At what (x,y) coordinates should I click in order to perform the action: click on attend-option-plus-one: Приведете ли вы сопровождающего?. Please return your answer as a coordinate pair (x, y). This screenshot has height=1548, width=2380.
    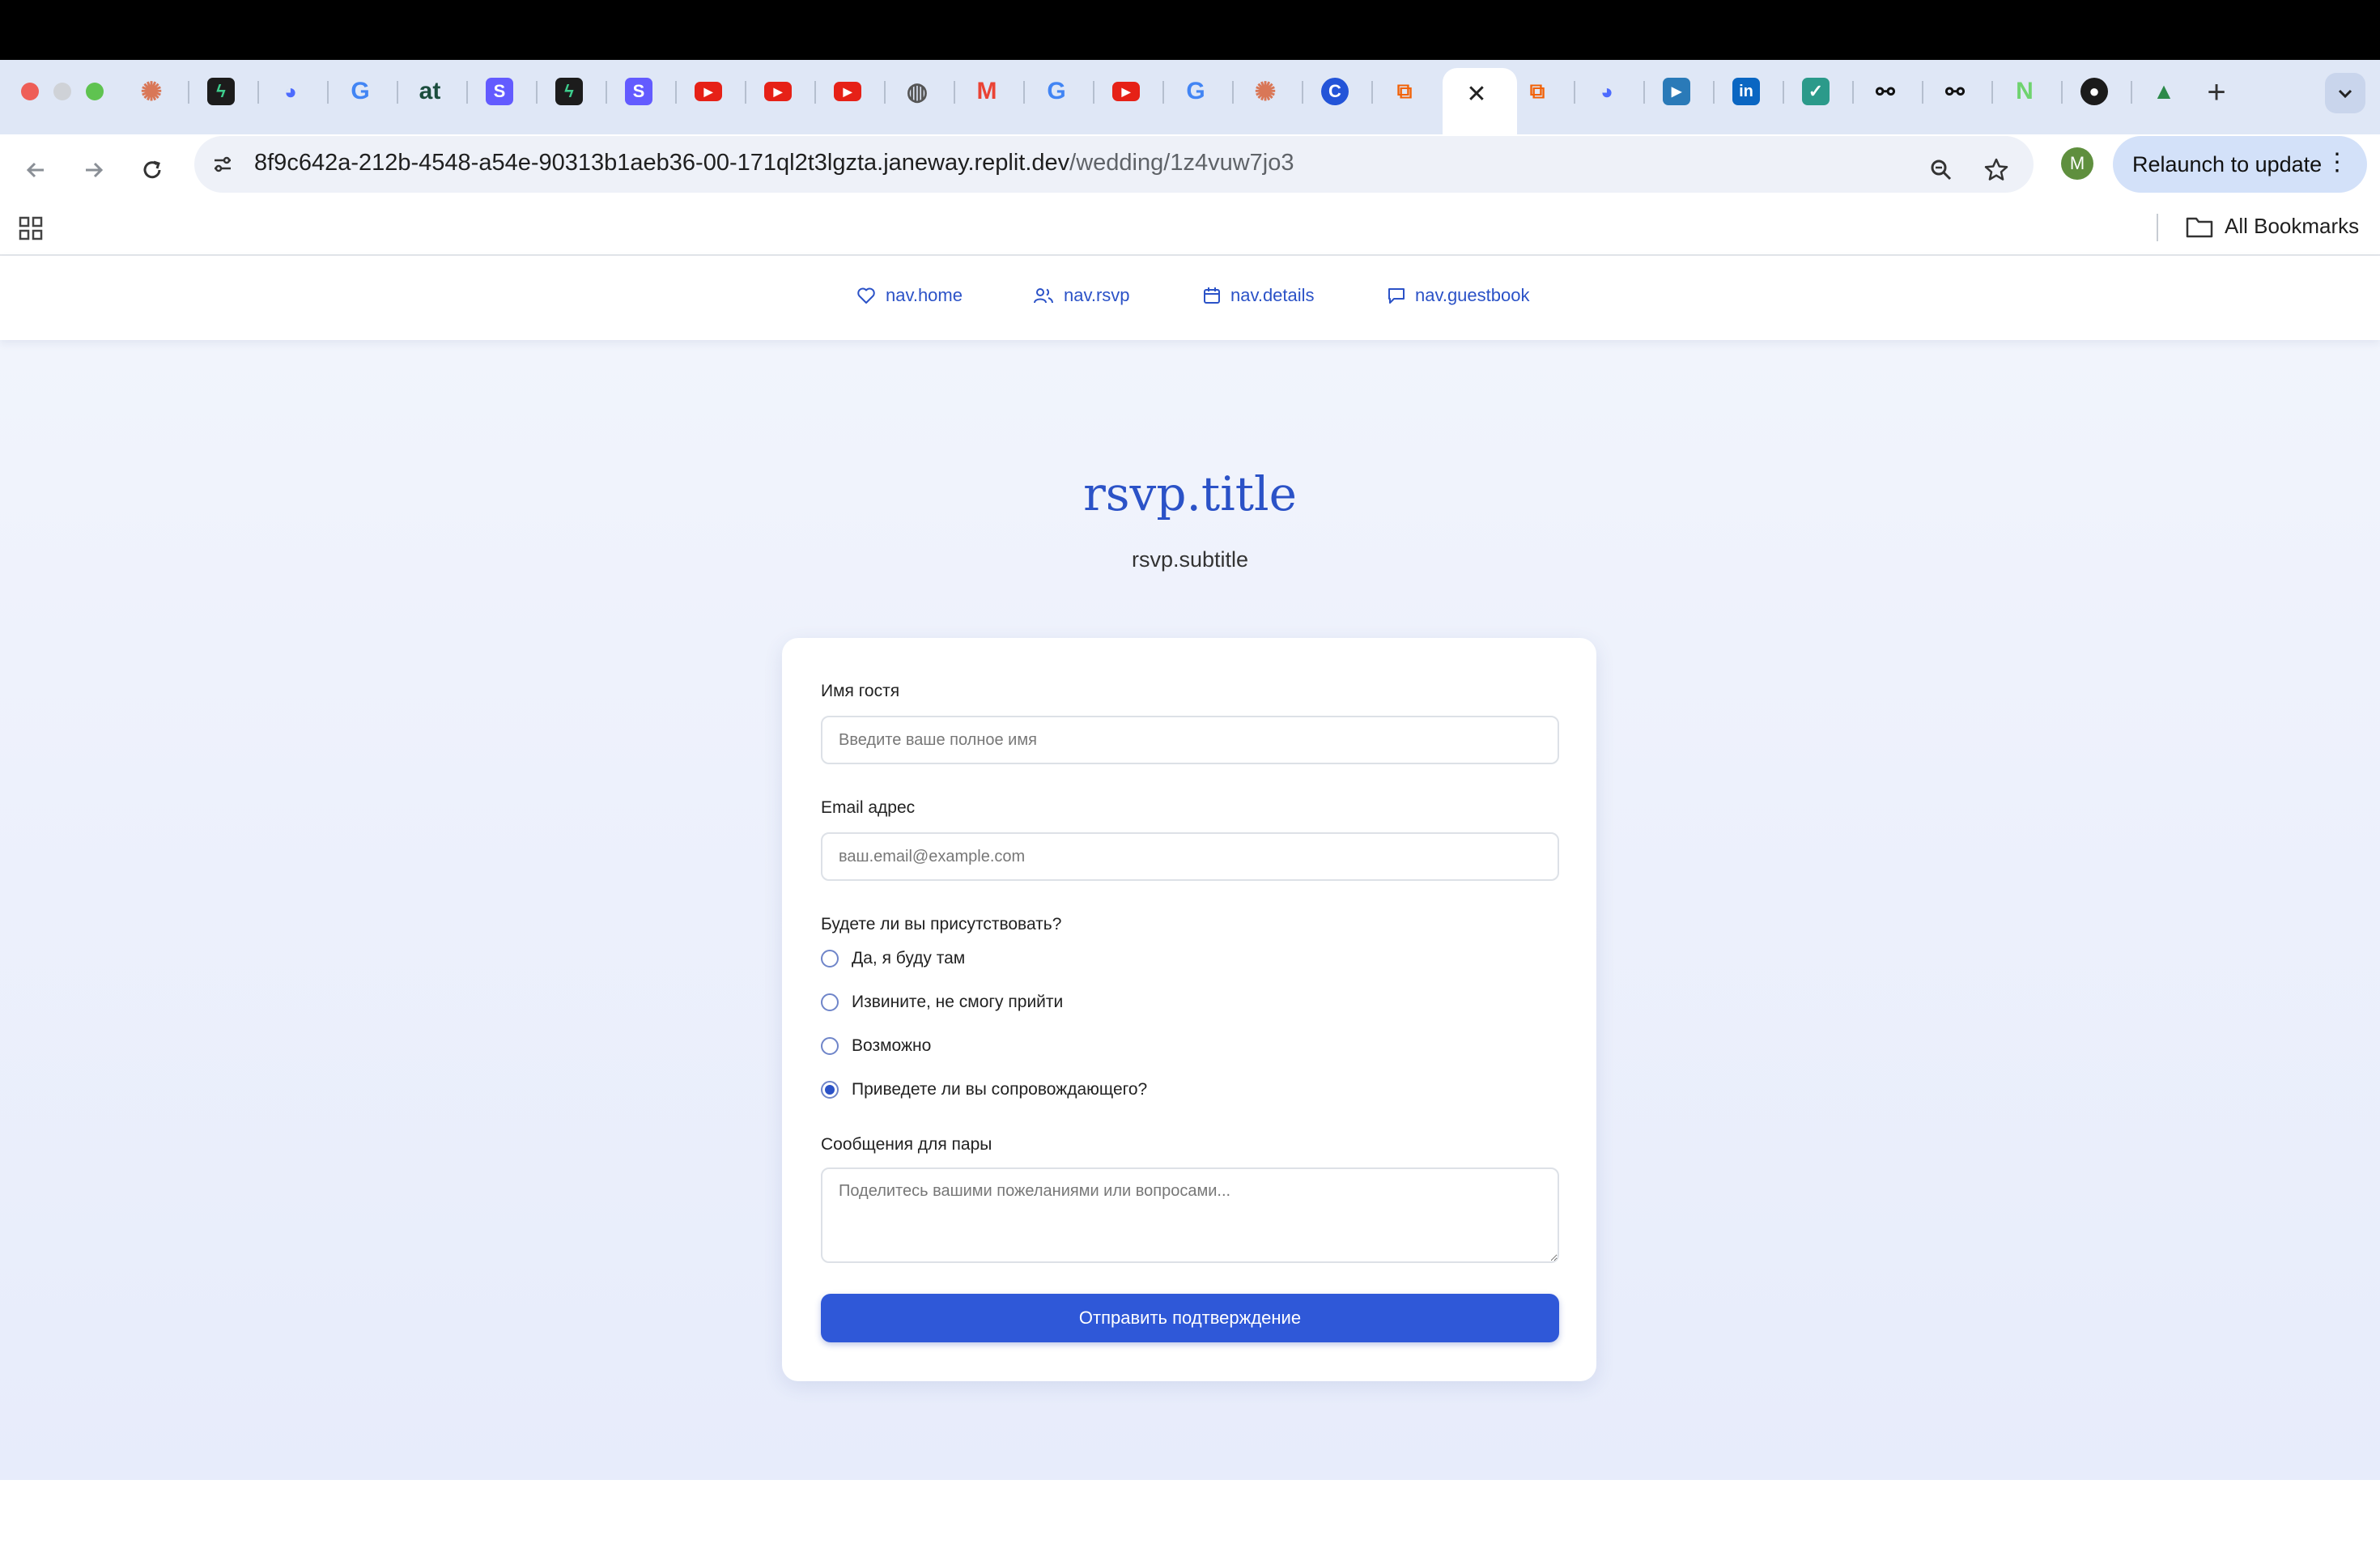
    Looking at the image, I should click on (984, 1089).